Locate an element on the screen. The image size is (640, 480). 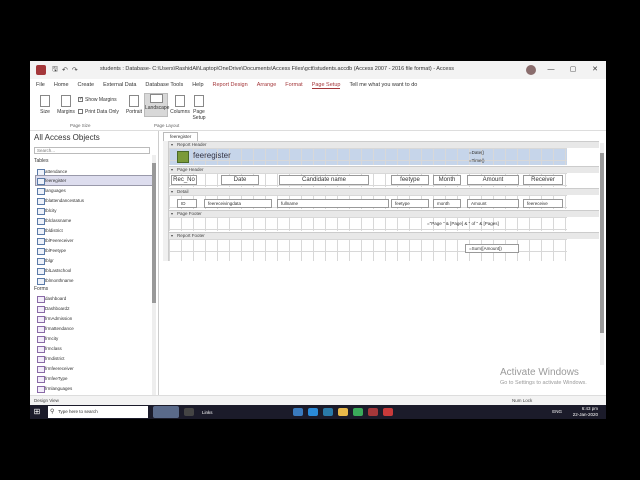
design-scrollbar is located at coordinates (602, 254).